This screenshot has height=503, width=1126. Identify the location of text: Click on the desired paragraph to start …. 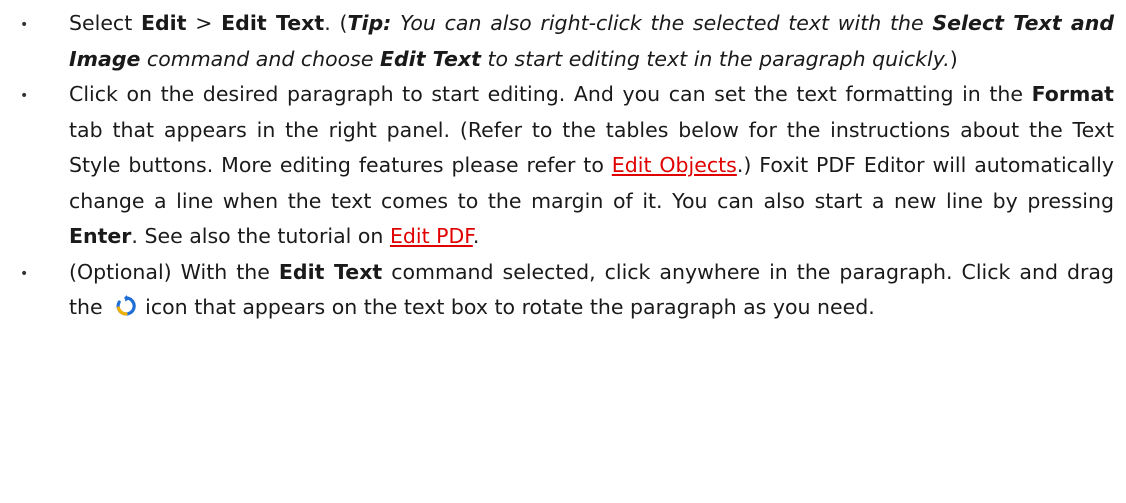
(550, 94).